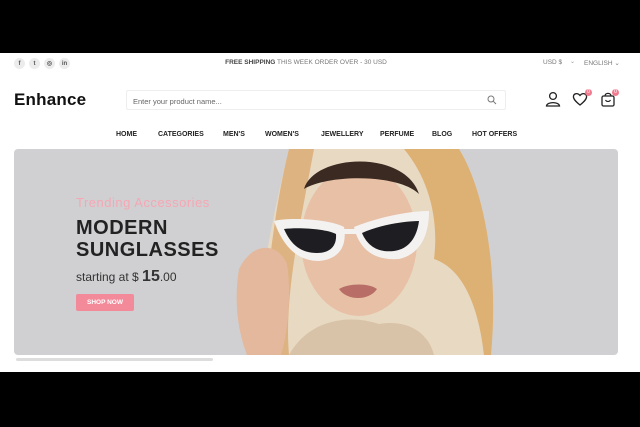  I want to click on search-input, so click(303, 101).